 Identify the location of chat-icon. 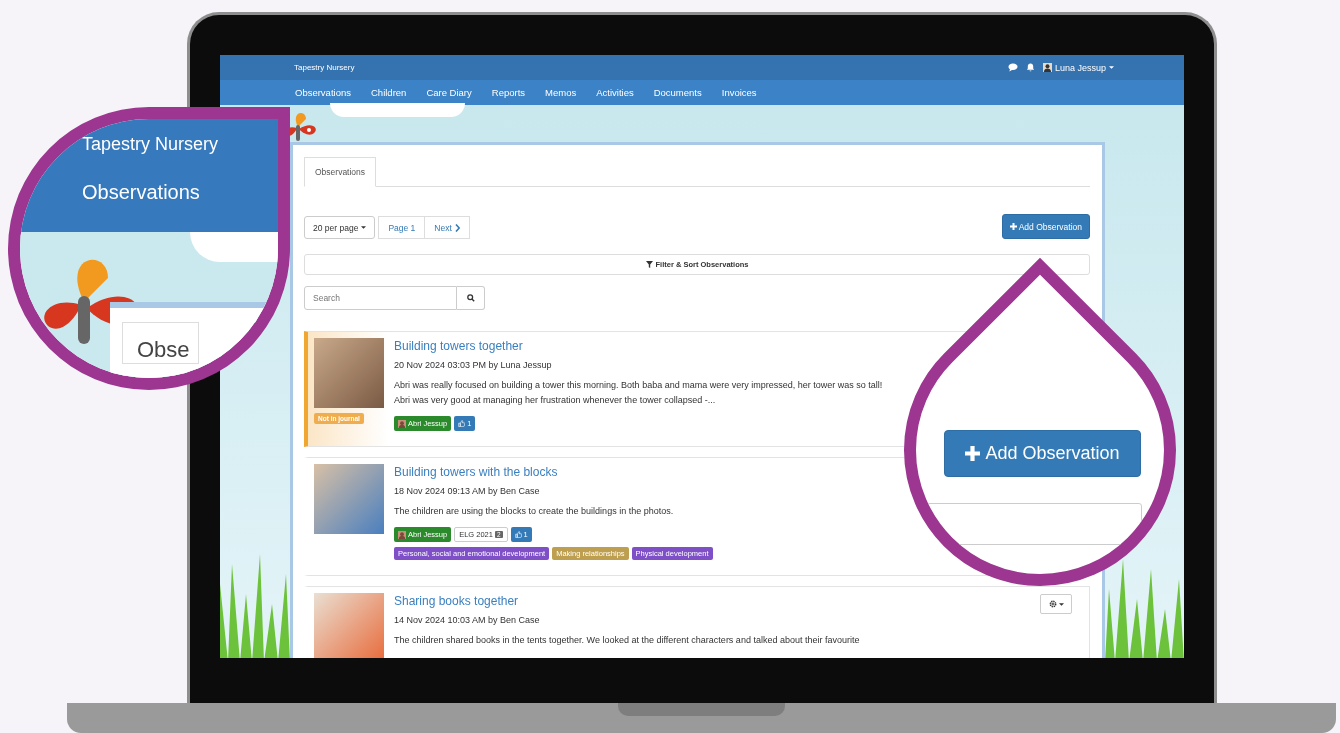
(1012, 67).